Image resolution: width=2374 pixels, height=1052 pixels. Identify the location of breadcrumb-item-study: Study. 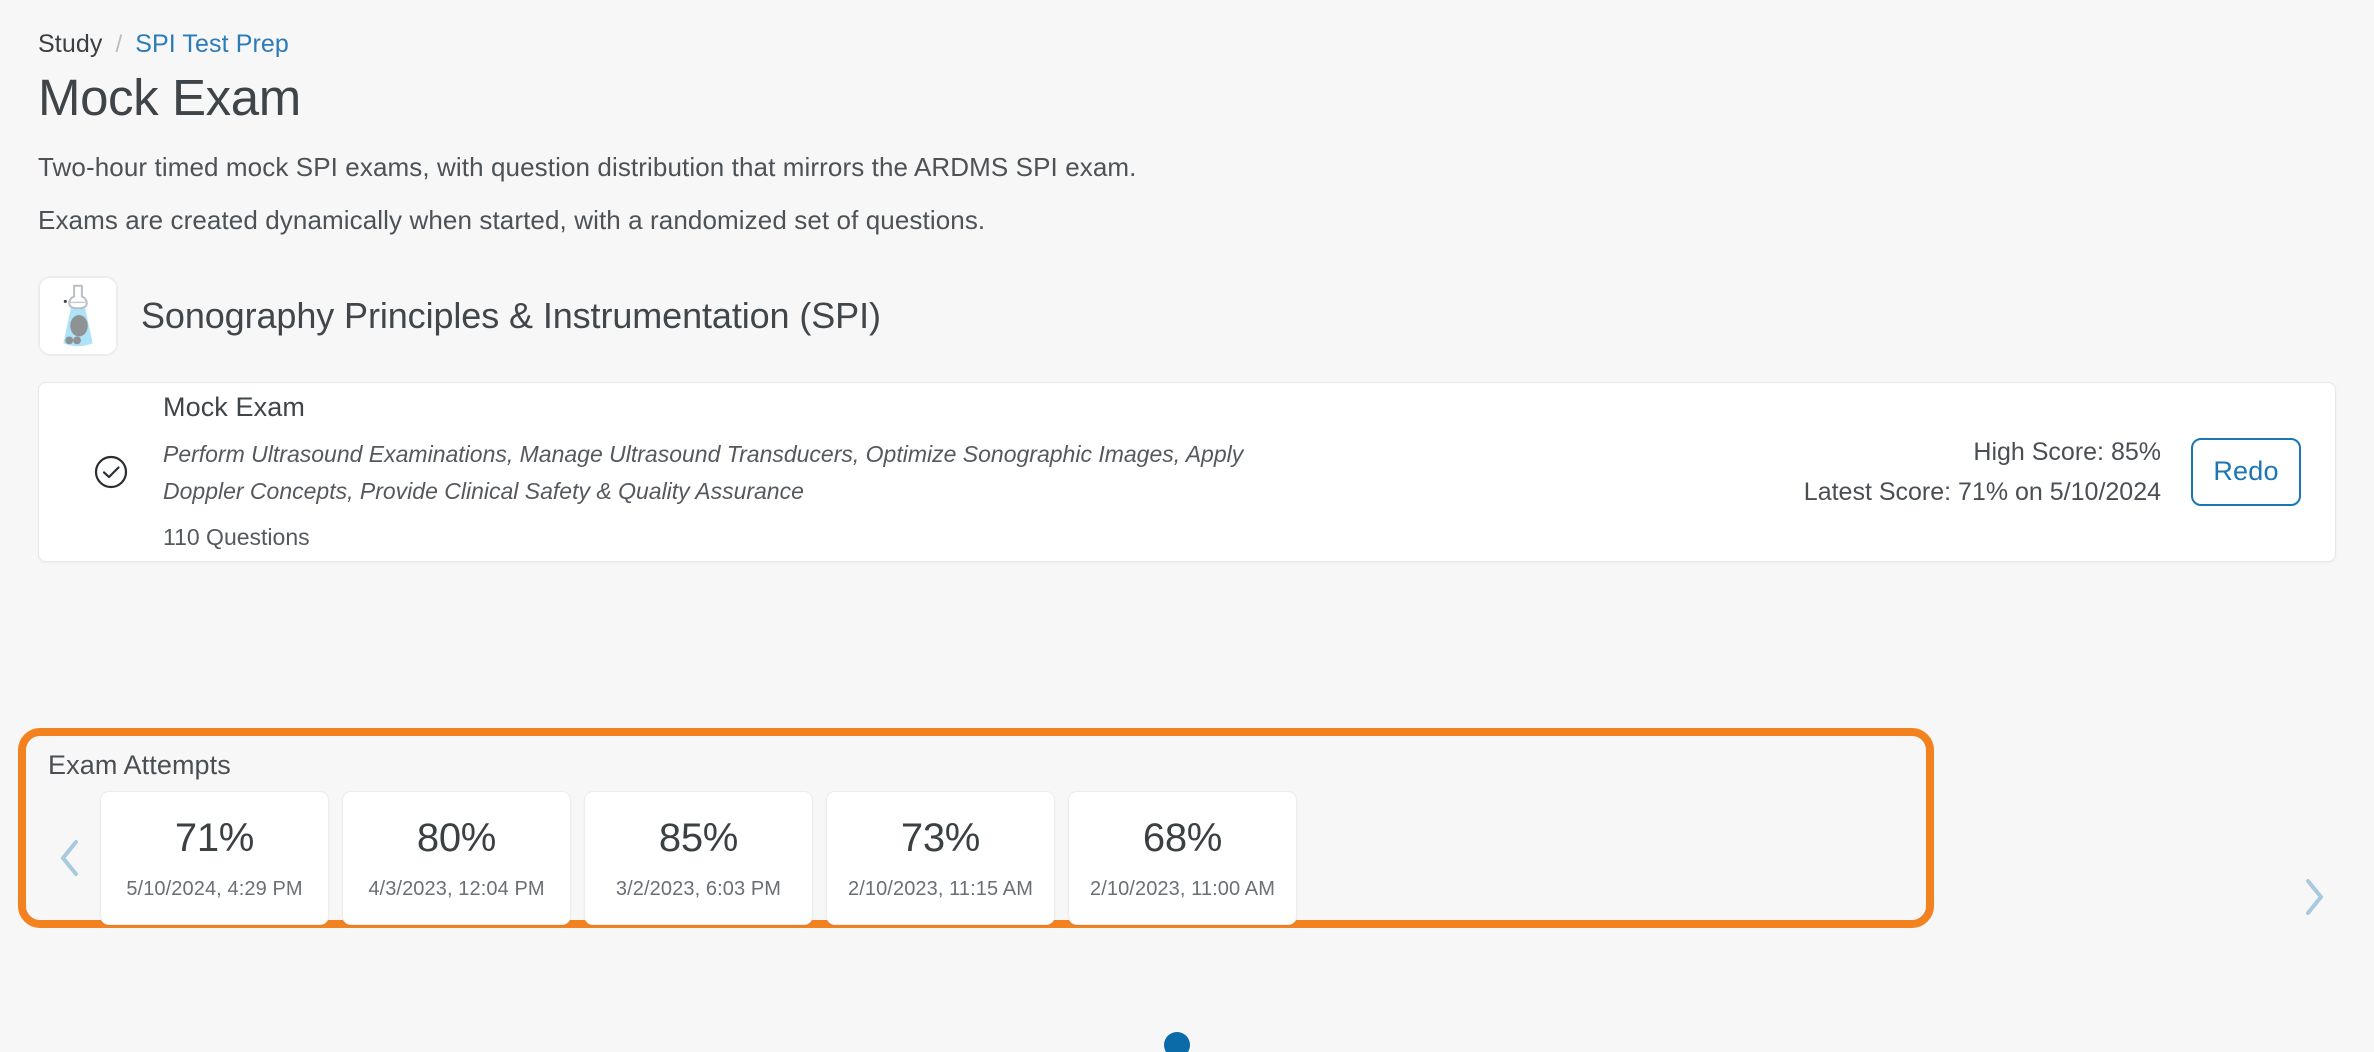
(70, 44).